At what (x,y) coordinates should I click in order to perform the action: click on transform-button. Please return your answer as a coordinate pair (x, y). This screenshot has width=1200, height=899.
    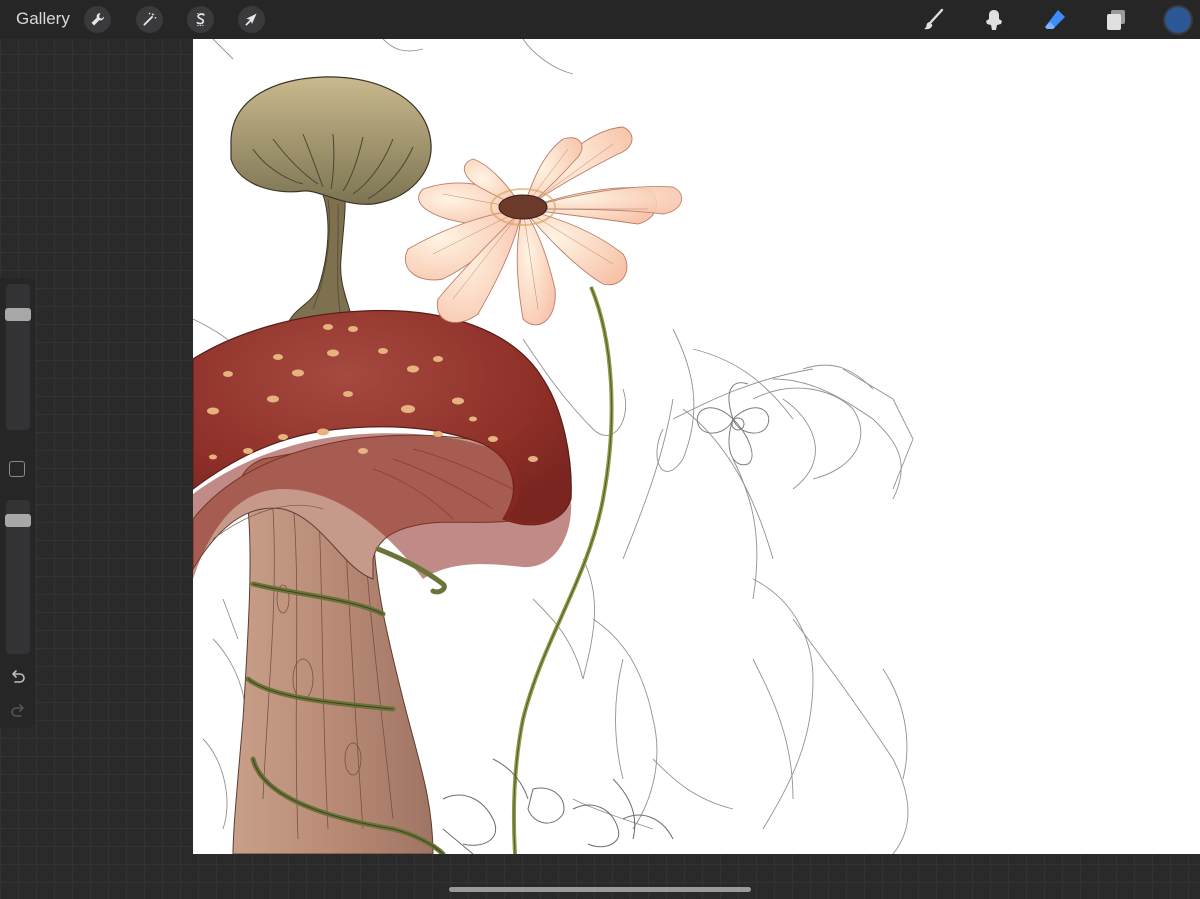
    Looking at the image, I should click on (251, 19).